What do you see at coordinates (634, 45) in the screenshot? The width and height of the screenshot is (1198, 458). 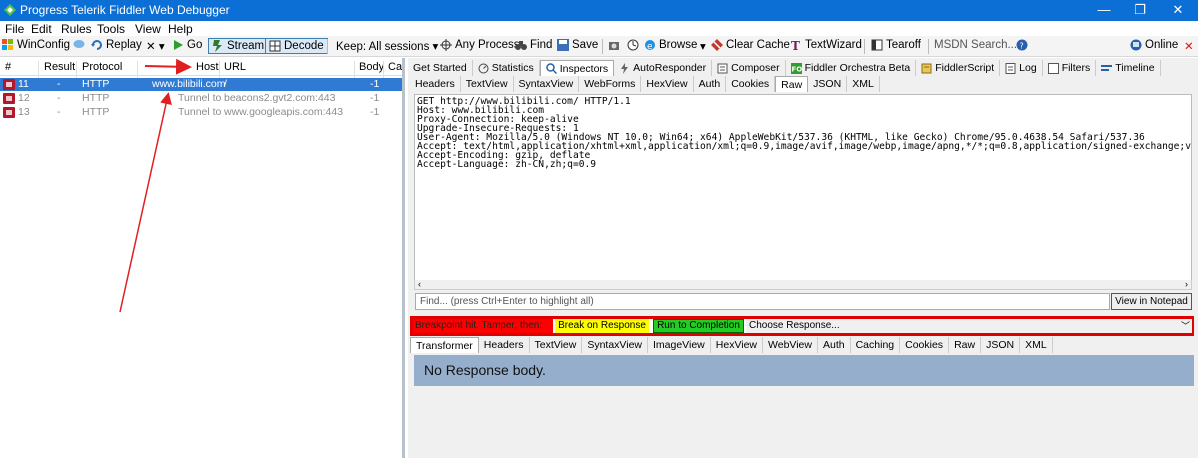 I see `timer-button` at bounding box center [634, 45].